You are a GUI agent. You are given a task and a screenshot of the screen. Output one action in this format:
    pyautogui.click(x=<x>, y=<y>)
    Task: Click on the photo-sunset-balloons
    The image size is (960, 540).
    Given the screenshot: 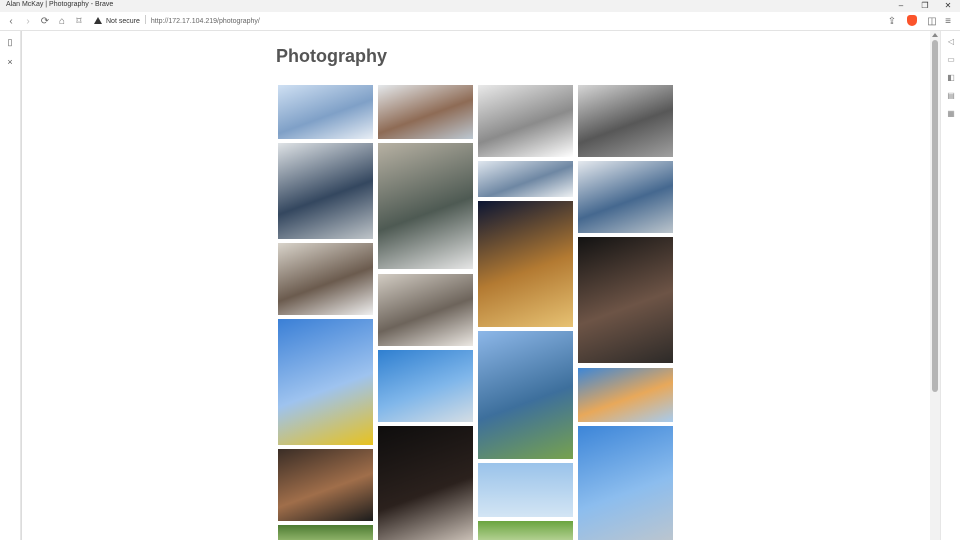 What is the action you would take?
    pyautogui.click(x=625, y=395)
    